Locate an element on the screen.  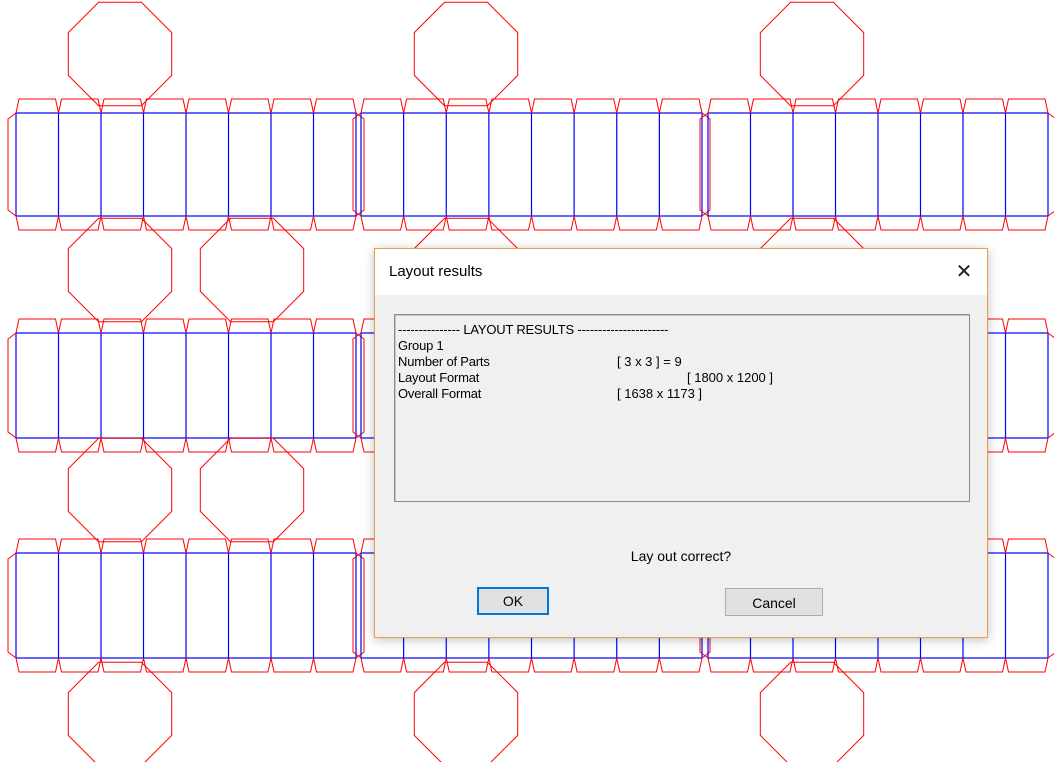
dieline-strip-r2-g0-flap is located at coordinates (12, 605).